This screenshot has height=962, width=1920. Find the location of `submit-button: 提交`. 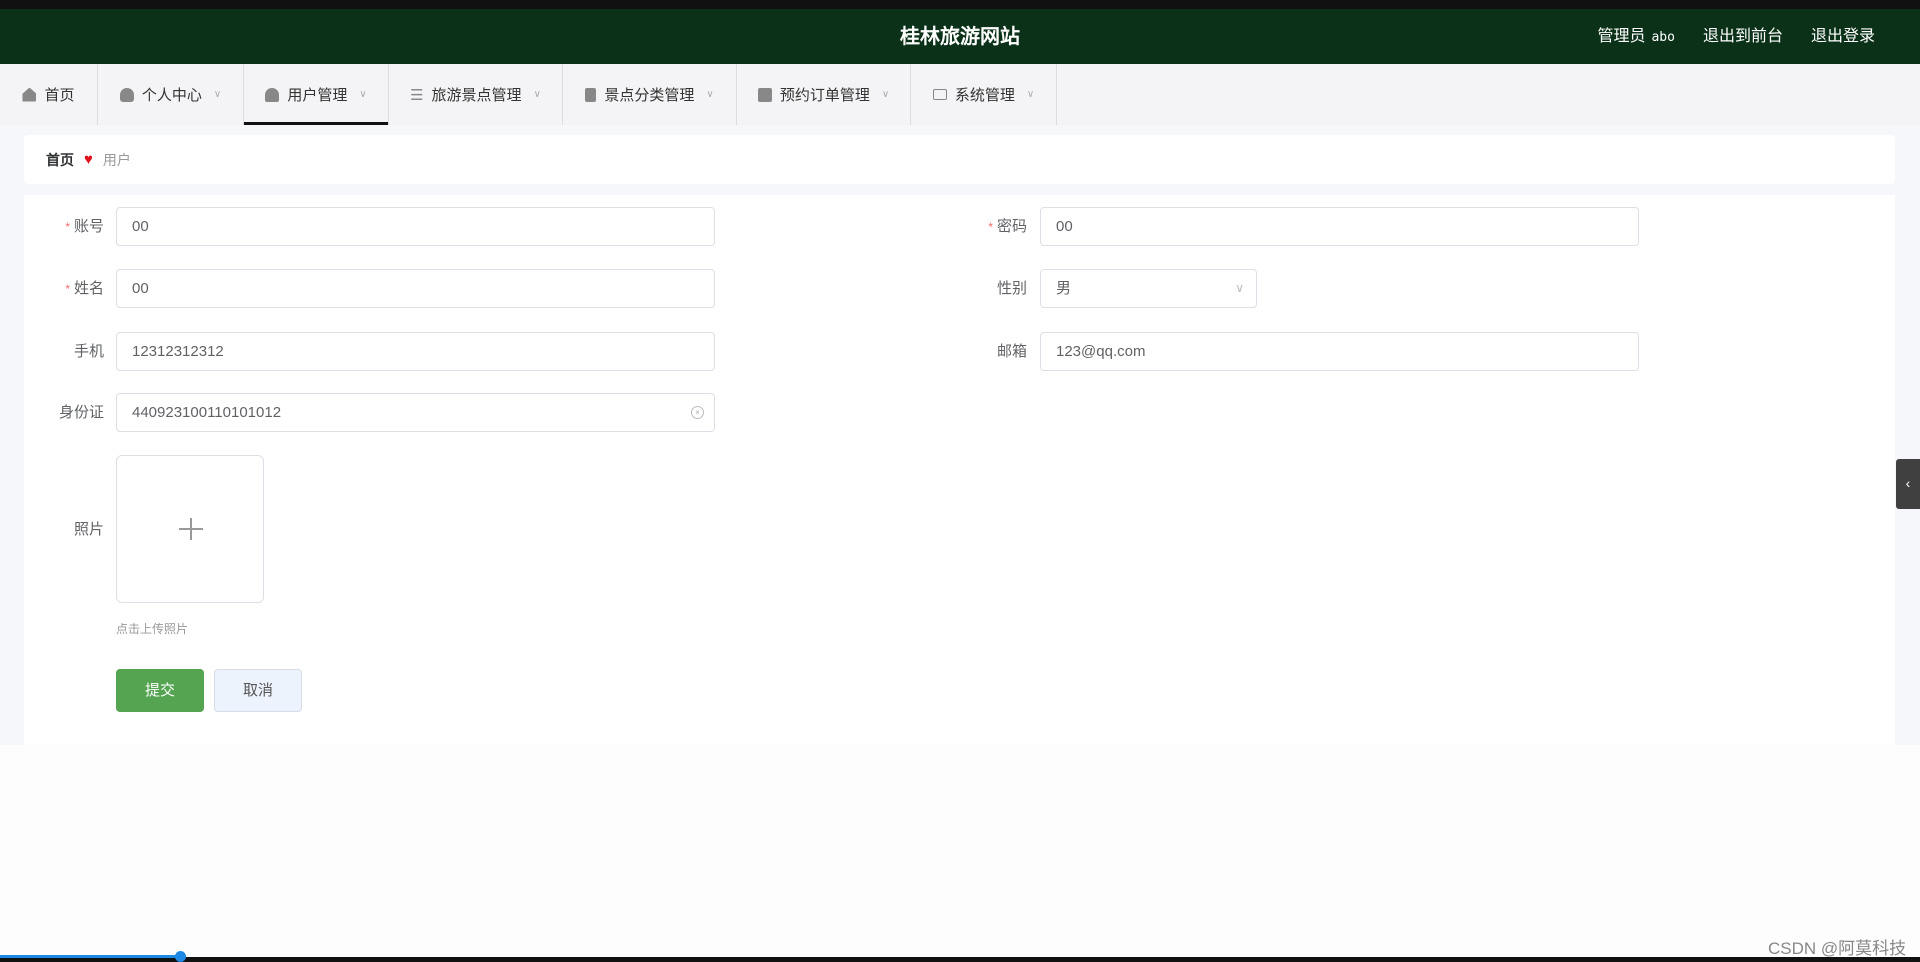

submit-button: 提交 is located at coordinates (160, 690).